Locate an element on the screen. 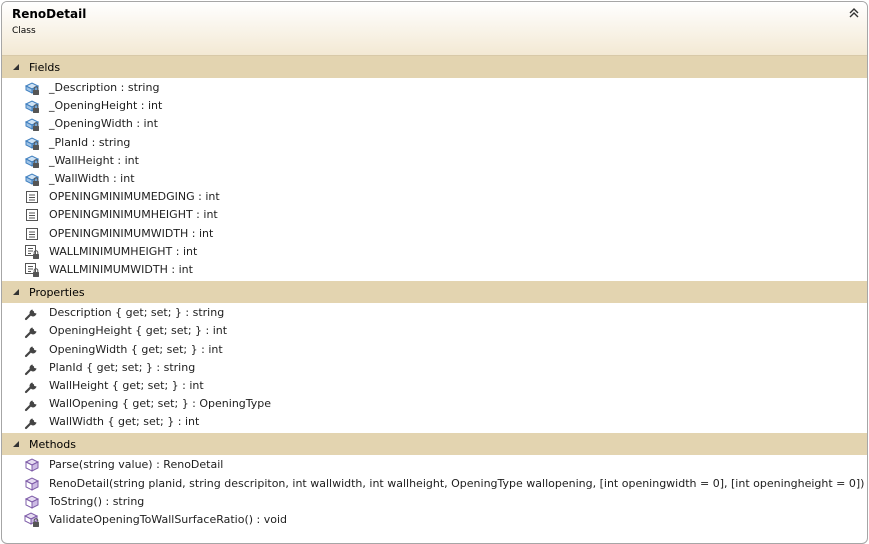 This screenshot has width=869, height=544. member-row: OPENINGMINIMUMWIDTH : int is located at coordinates (434, 234).